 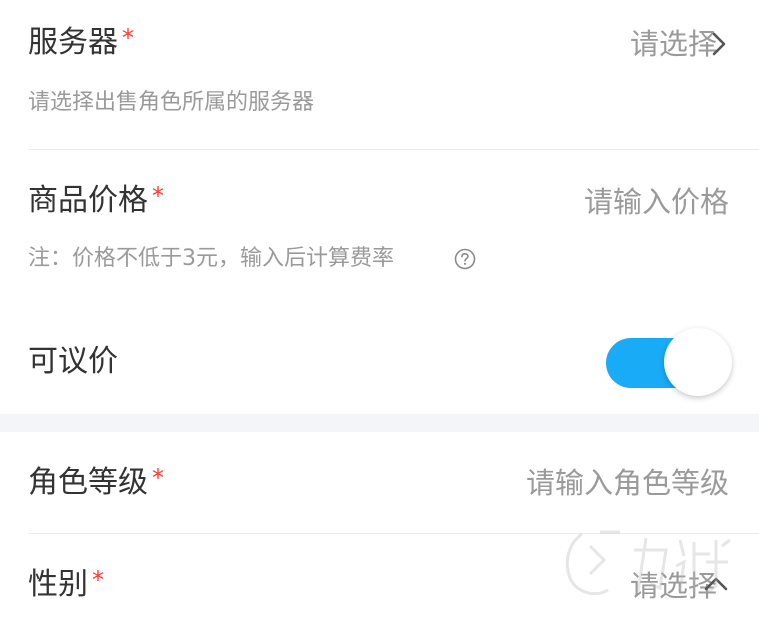 What do you see at coordinates (627, 483) in the screenshot?
I see `level-input: 请输入角色等级` at bounding box center [627, 483].